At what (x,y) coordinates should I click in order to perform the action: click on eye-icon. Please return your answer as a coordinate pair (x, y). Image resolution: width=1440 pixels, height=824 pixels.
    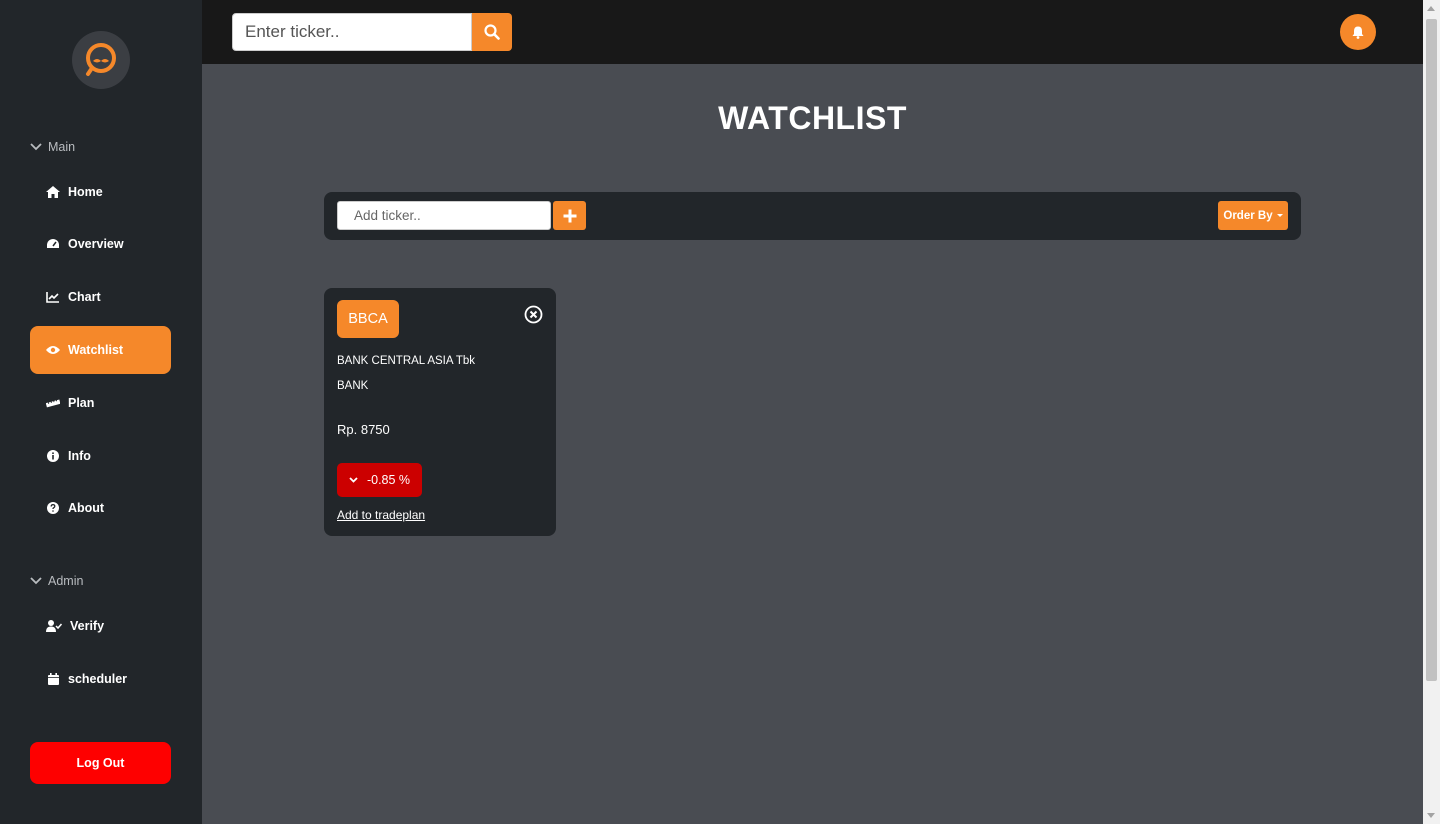
    Looking at the image, I should click on (53, 350).